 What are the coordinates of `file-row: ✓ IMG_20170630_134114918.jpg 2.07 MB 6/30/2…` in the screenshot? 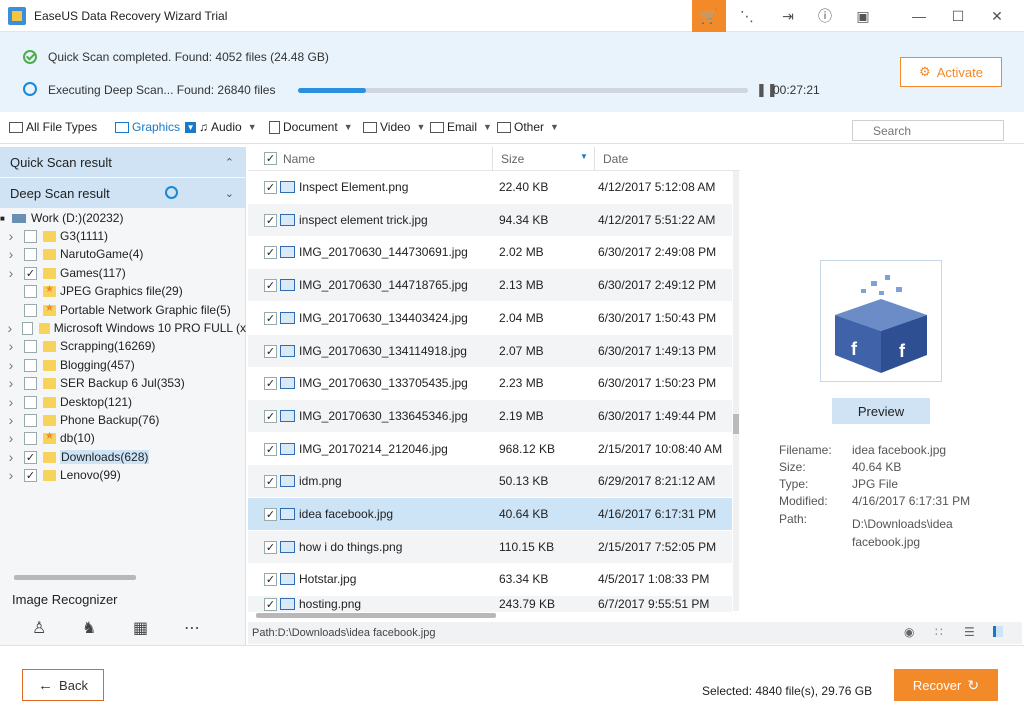 It's located at (490, 351).